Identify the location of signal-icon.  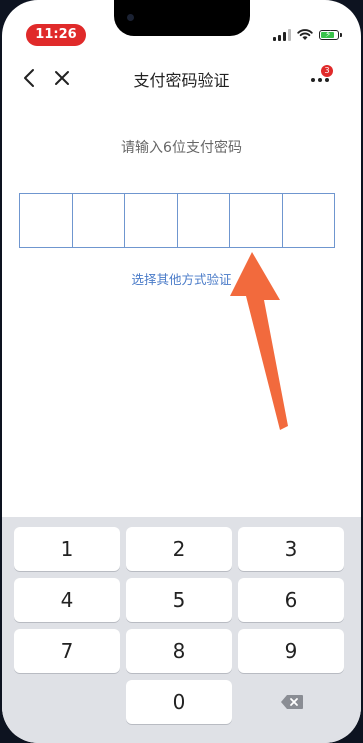
(282, 35).